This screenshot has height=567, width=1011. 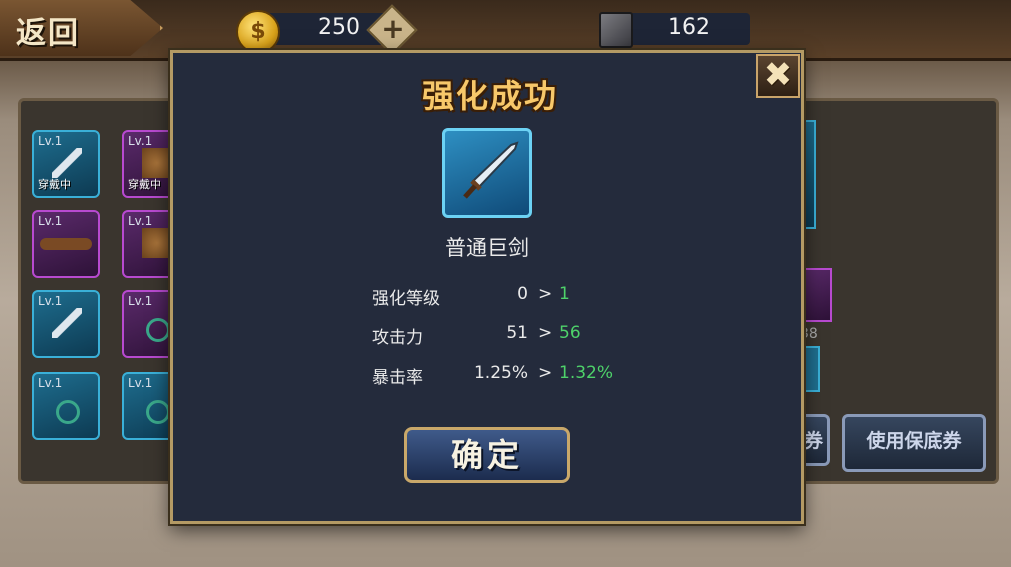 I want to click on back-button-label: 返回, so click(x=48, y=30).